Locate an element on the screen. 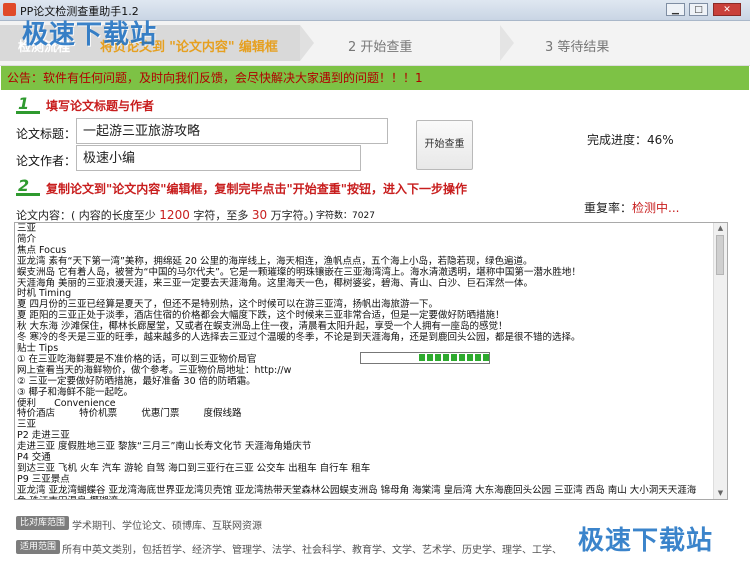 This screenshot has height=568, width=750. title-input: 一起游三亚旅游攻略 is located at coordinates (232, 131).